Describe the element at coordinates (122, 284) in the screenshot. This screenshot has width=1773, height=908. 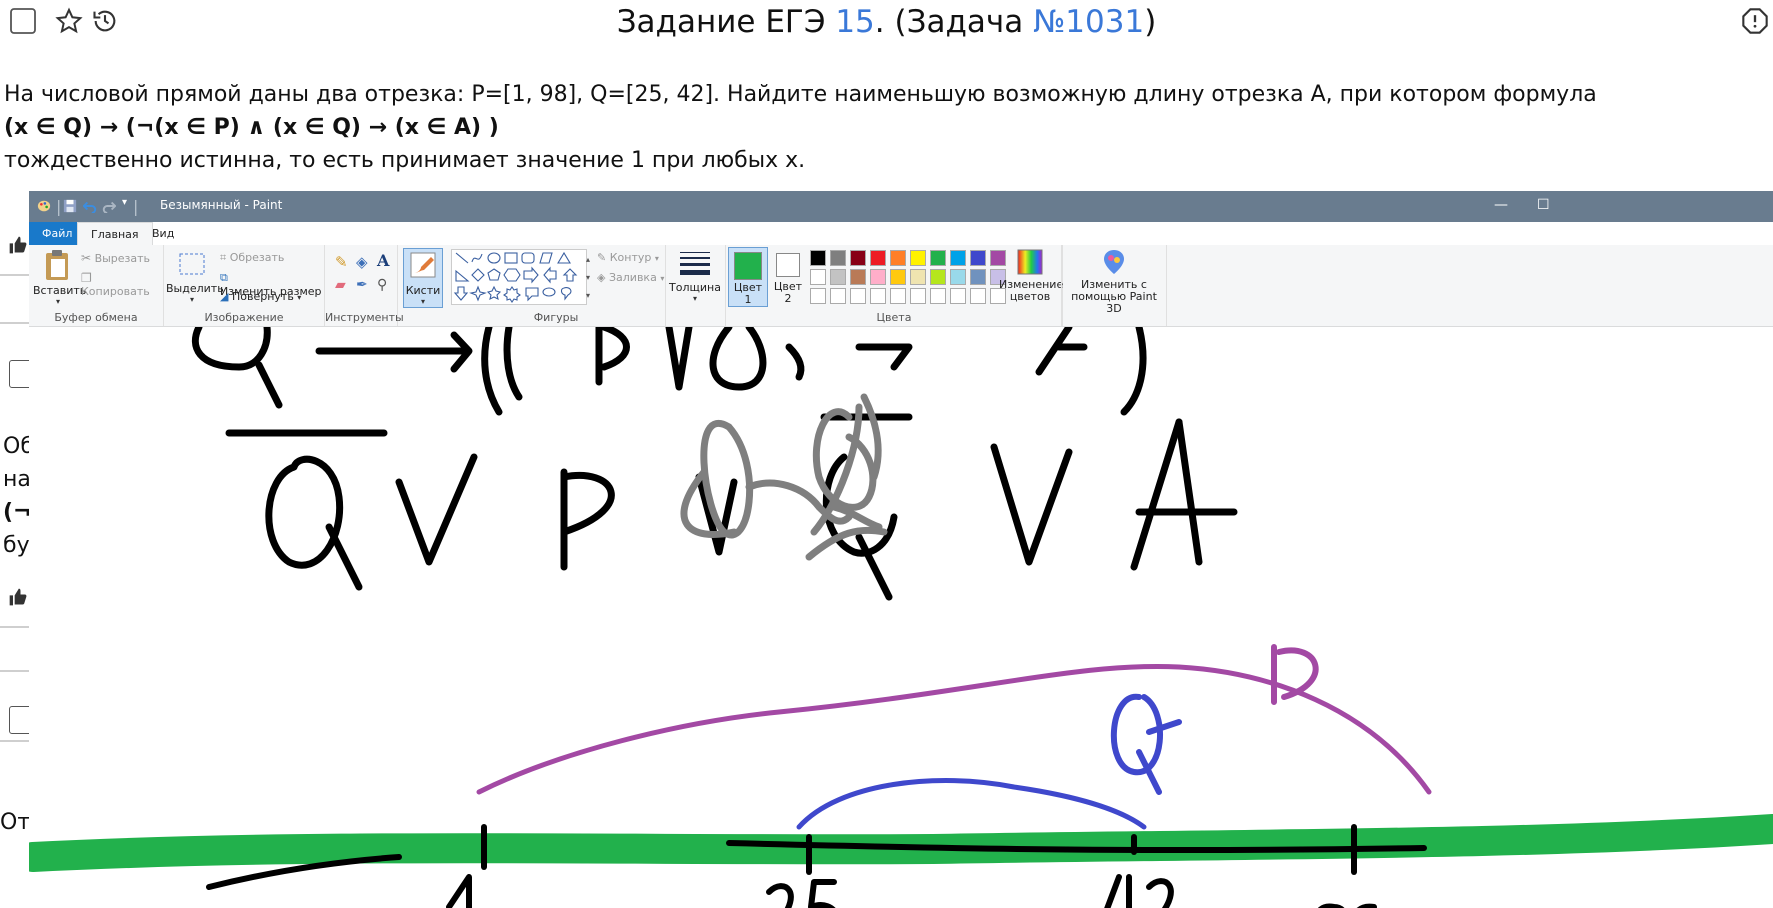
I see `copy-button: ❐ Копировать` at that location.